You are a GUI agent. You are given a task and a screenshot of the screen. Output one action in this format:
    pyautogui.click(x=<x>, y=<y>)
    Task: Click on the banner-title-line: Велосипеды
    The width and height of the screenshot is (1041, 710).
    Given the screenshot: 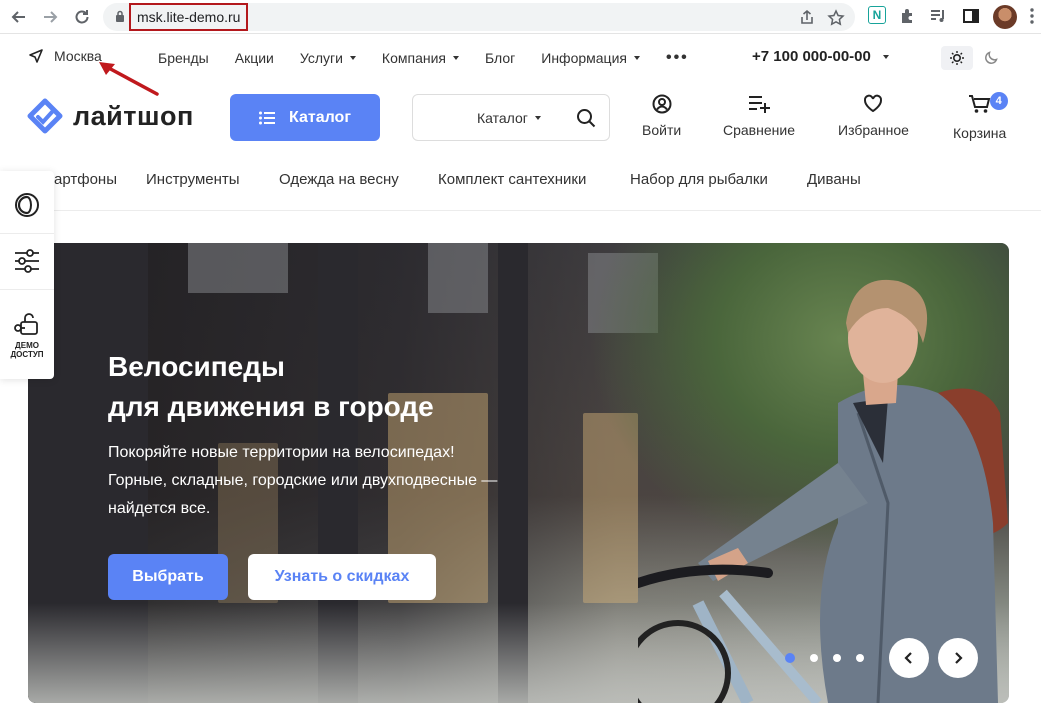 What is the action you would take?
    pyautogui.click(x=196, y=366)
    